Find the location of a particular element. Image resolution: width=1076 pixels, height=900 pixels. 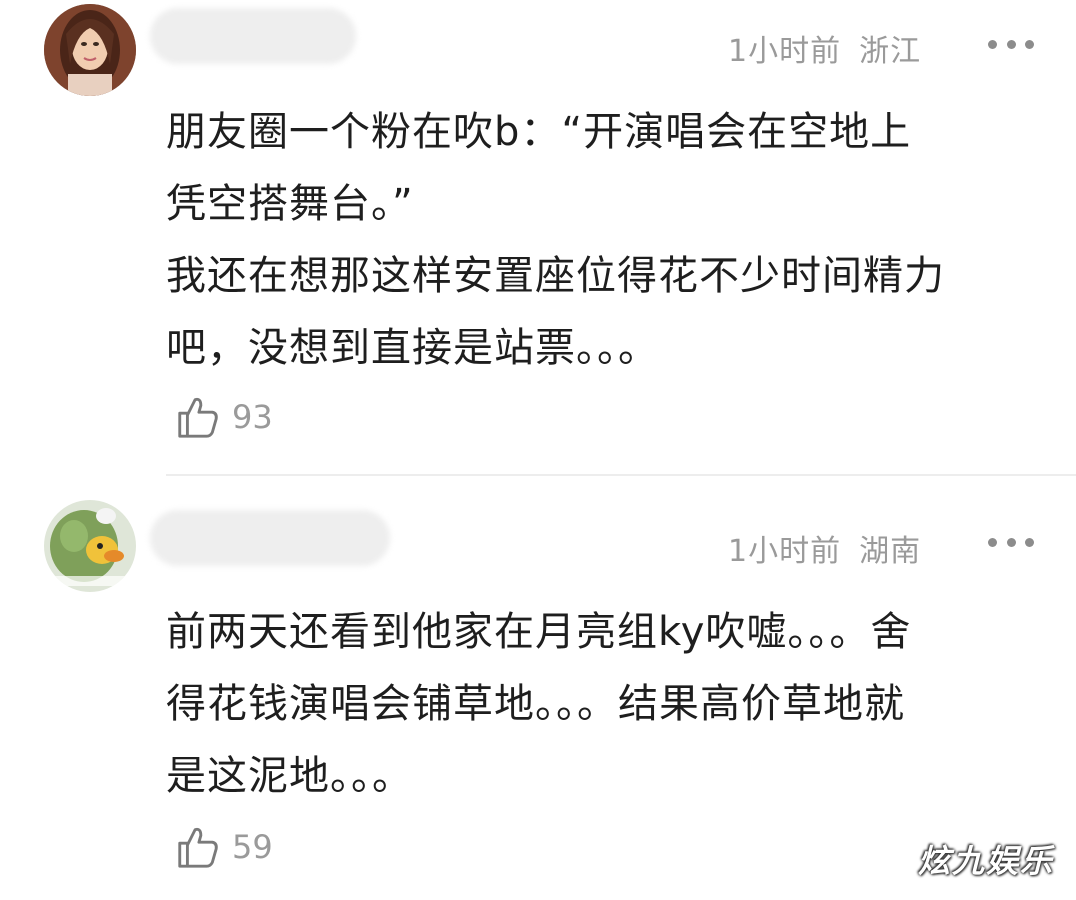

comment-line: 是这泥地。。。 is located at coordinates (289, 776).